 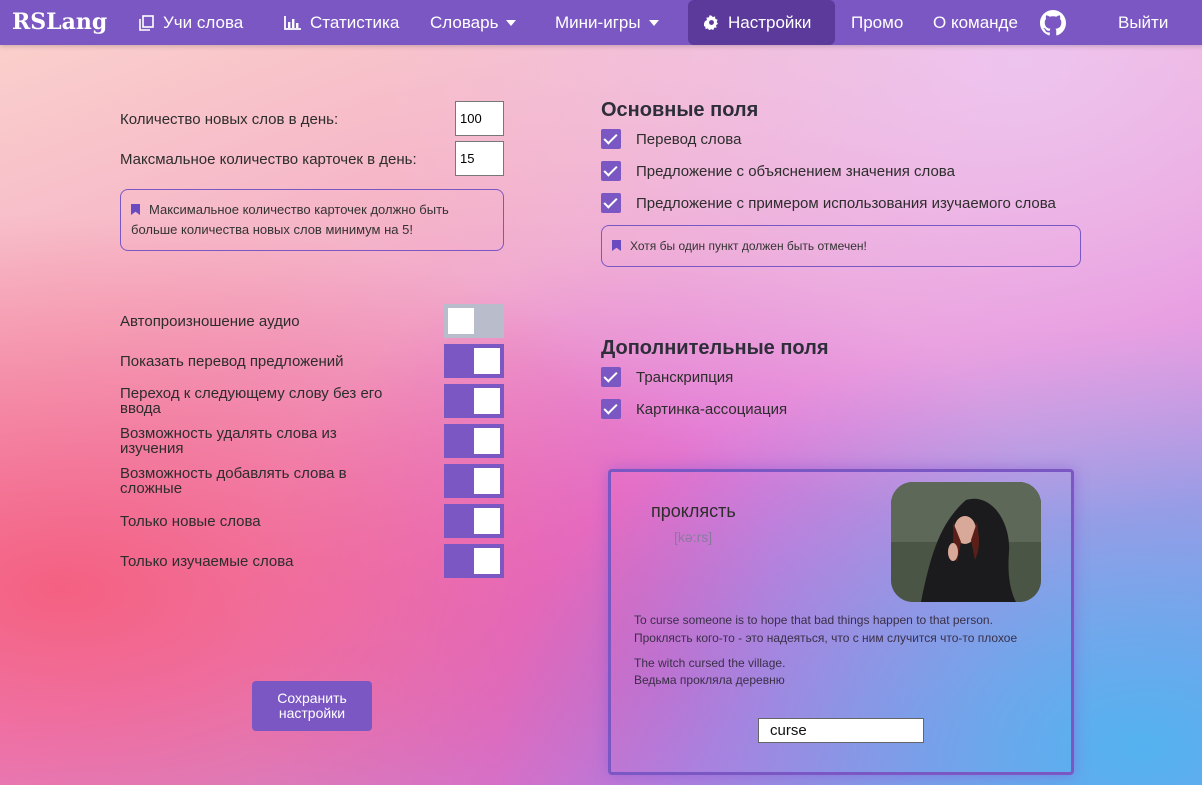 What do you see at coordinates (712, 409) in the screenshot?
I see `checkbox-label: Картинка-ассоциация` at bounding box center [712, 409].